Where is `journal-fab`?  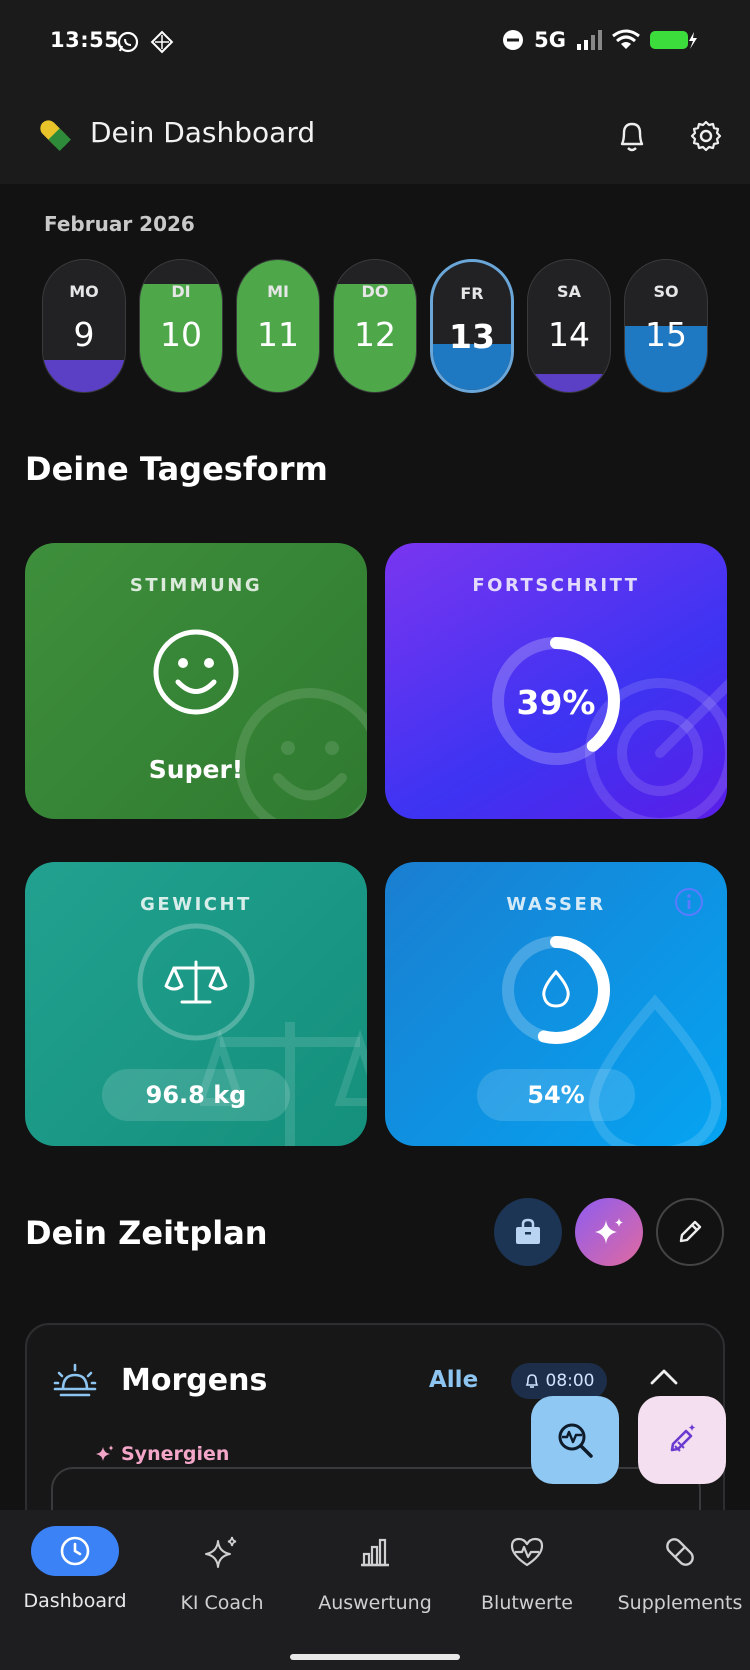
journal-fab is located at coordinates (682, 1440).